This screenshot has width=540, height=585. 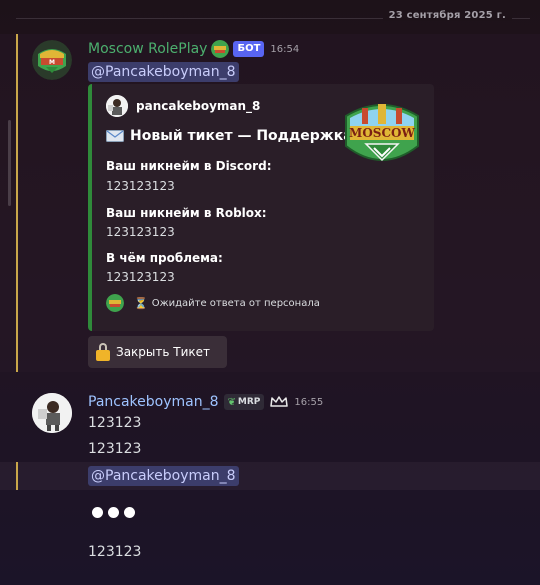 What do you see at coordinates (285, 49) in the screenshot?
I see `bot-message-time: 16:54` at bounding box center [285, 49].